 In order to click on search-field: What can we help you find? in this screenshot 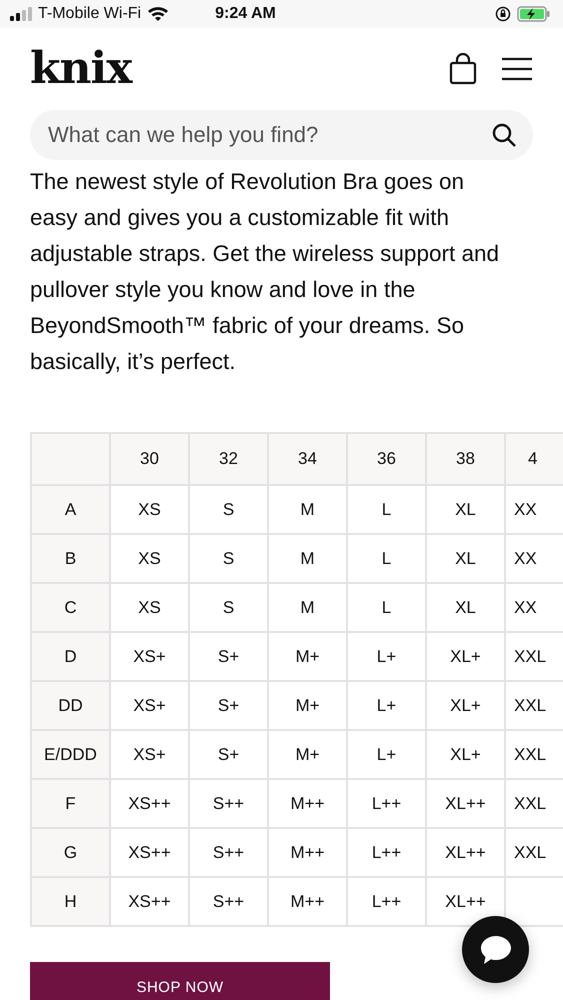, I will do `click(281, 135)`.